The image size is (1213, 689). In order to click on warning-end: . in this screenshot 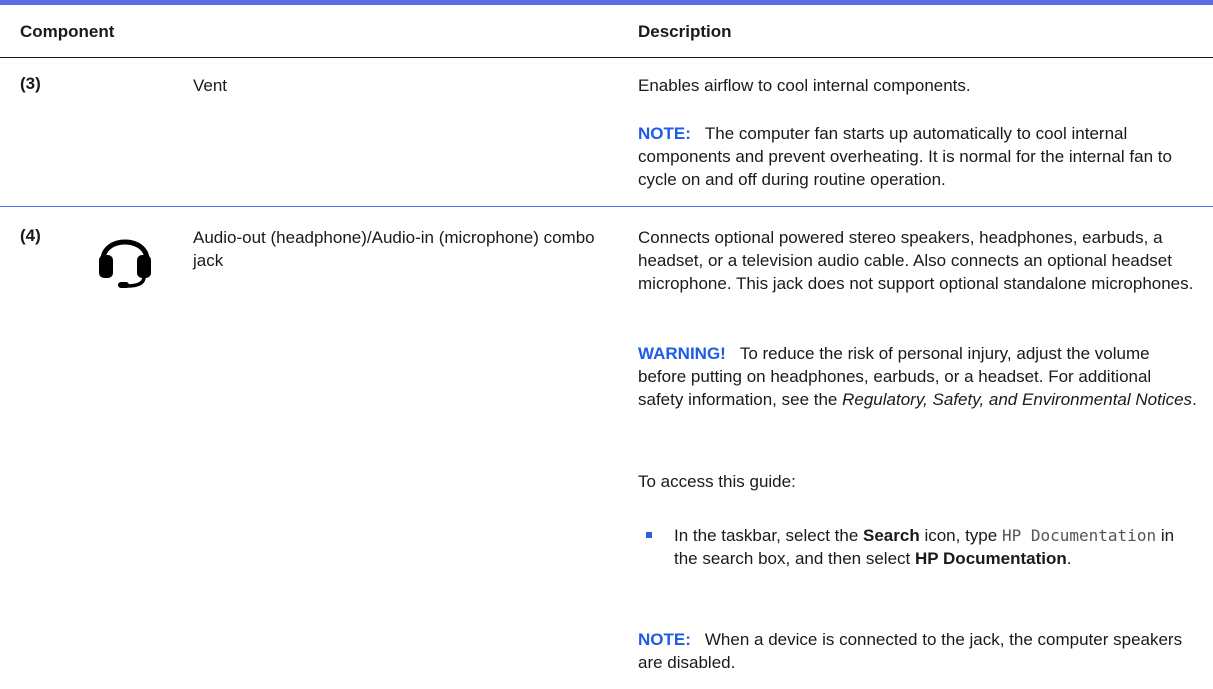, I will do `click(1194, 399)`.